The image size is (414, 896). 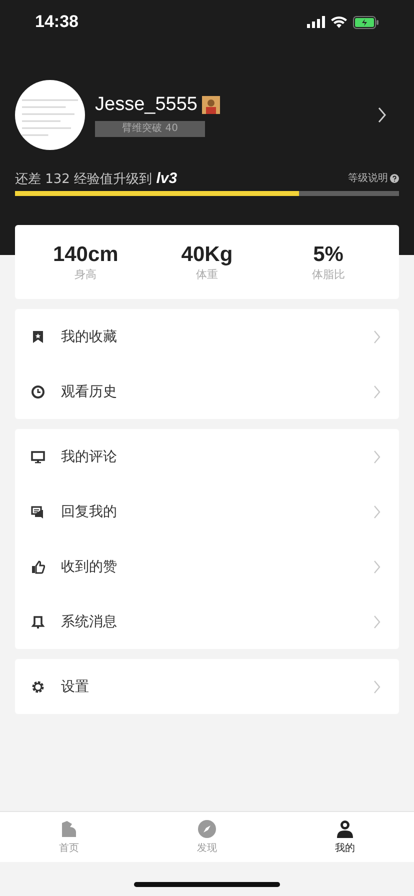 I want to click on bookmark-icon, so click(x=38, y=337).